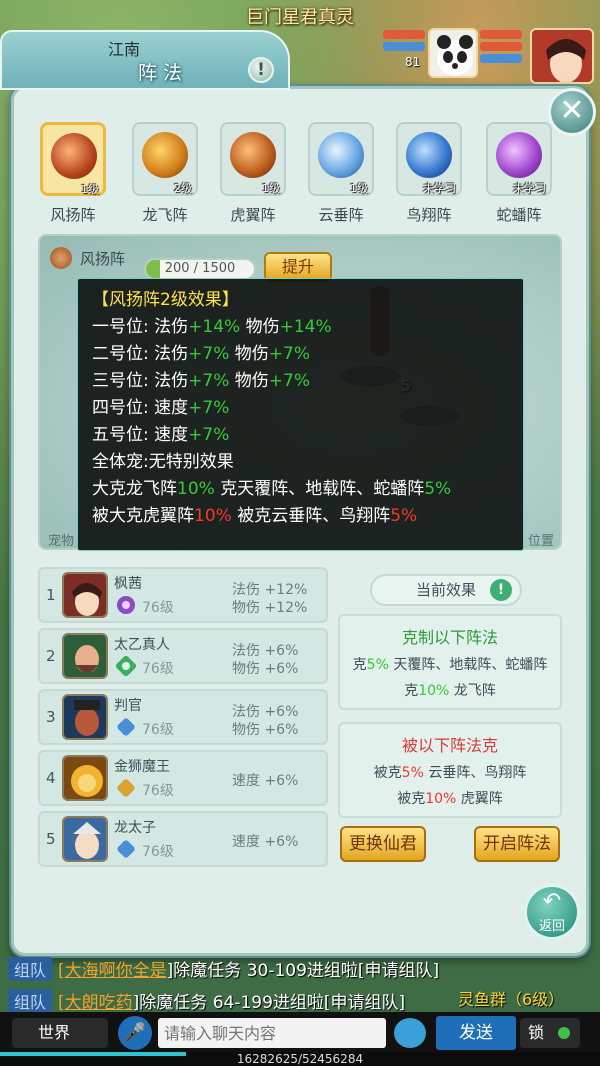  I want to click on npc-fish-label: 灵鱼群（6级）, so click(511, 999).